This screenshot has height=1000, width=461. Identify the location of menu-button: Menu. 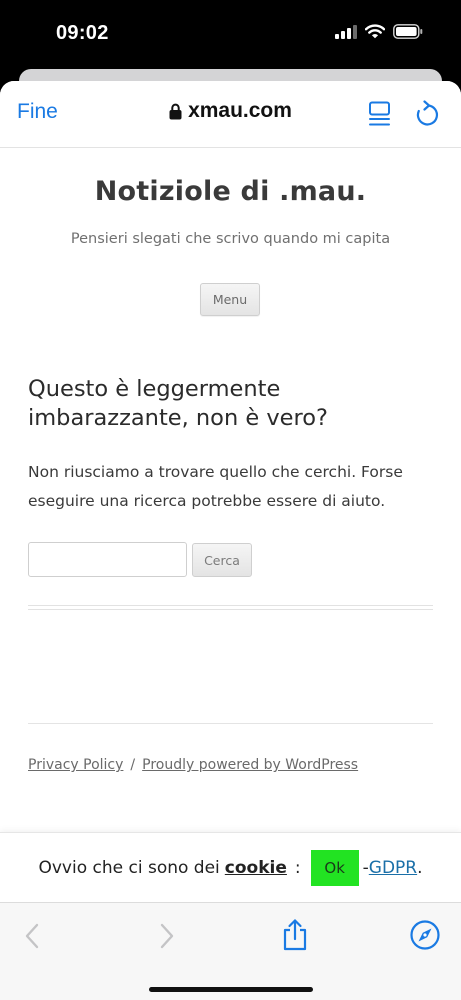
(230, 299).